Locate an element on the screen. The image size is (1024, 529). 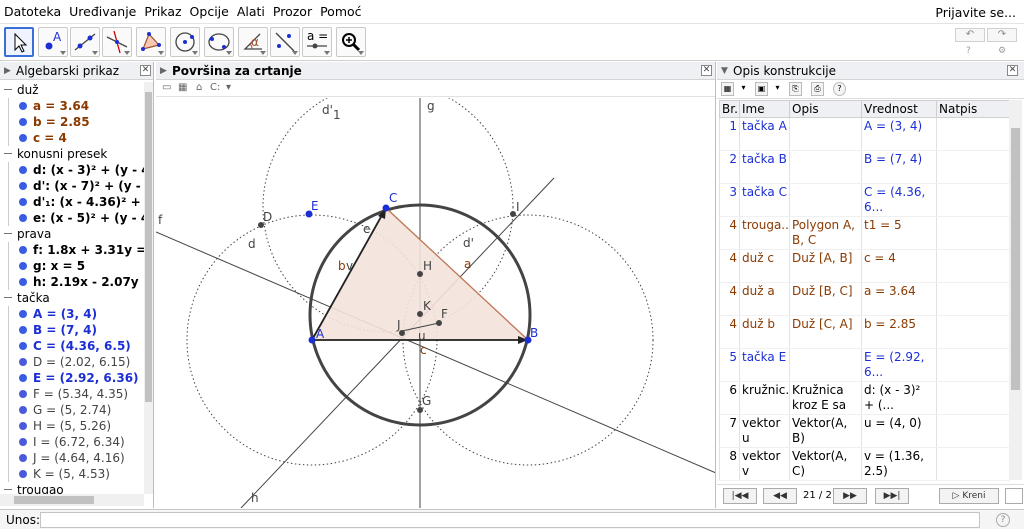
export-icon: ⎘ is located at coordinates (795, 89).